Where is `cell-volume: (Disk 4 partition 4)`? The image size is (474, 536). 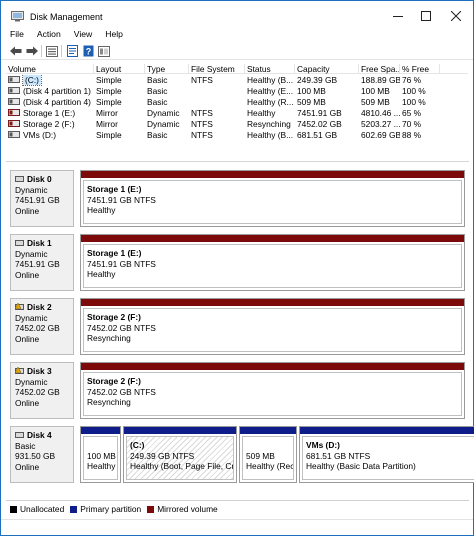
cell-volume: (Disk 4 partition 4) is located at coordinates (50, 102).